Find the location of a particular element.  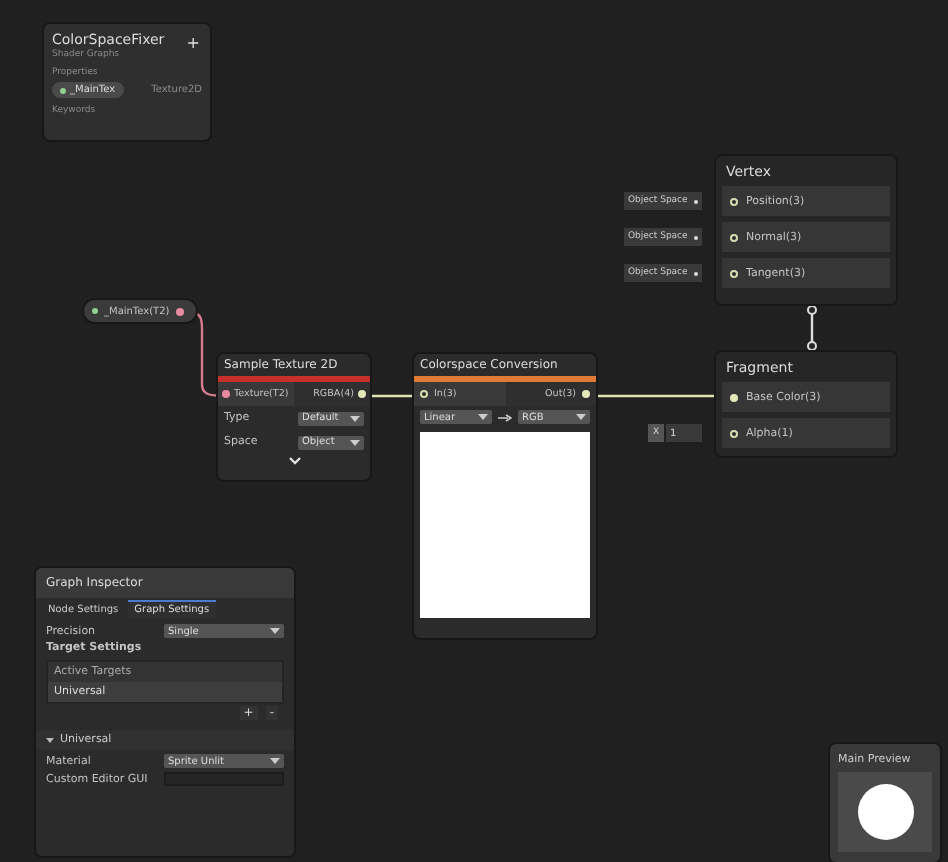

add-button: + is located at coordinates (193, 44).